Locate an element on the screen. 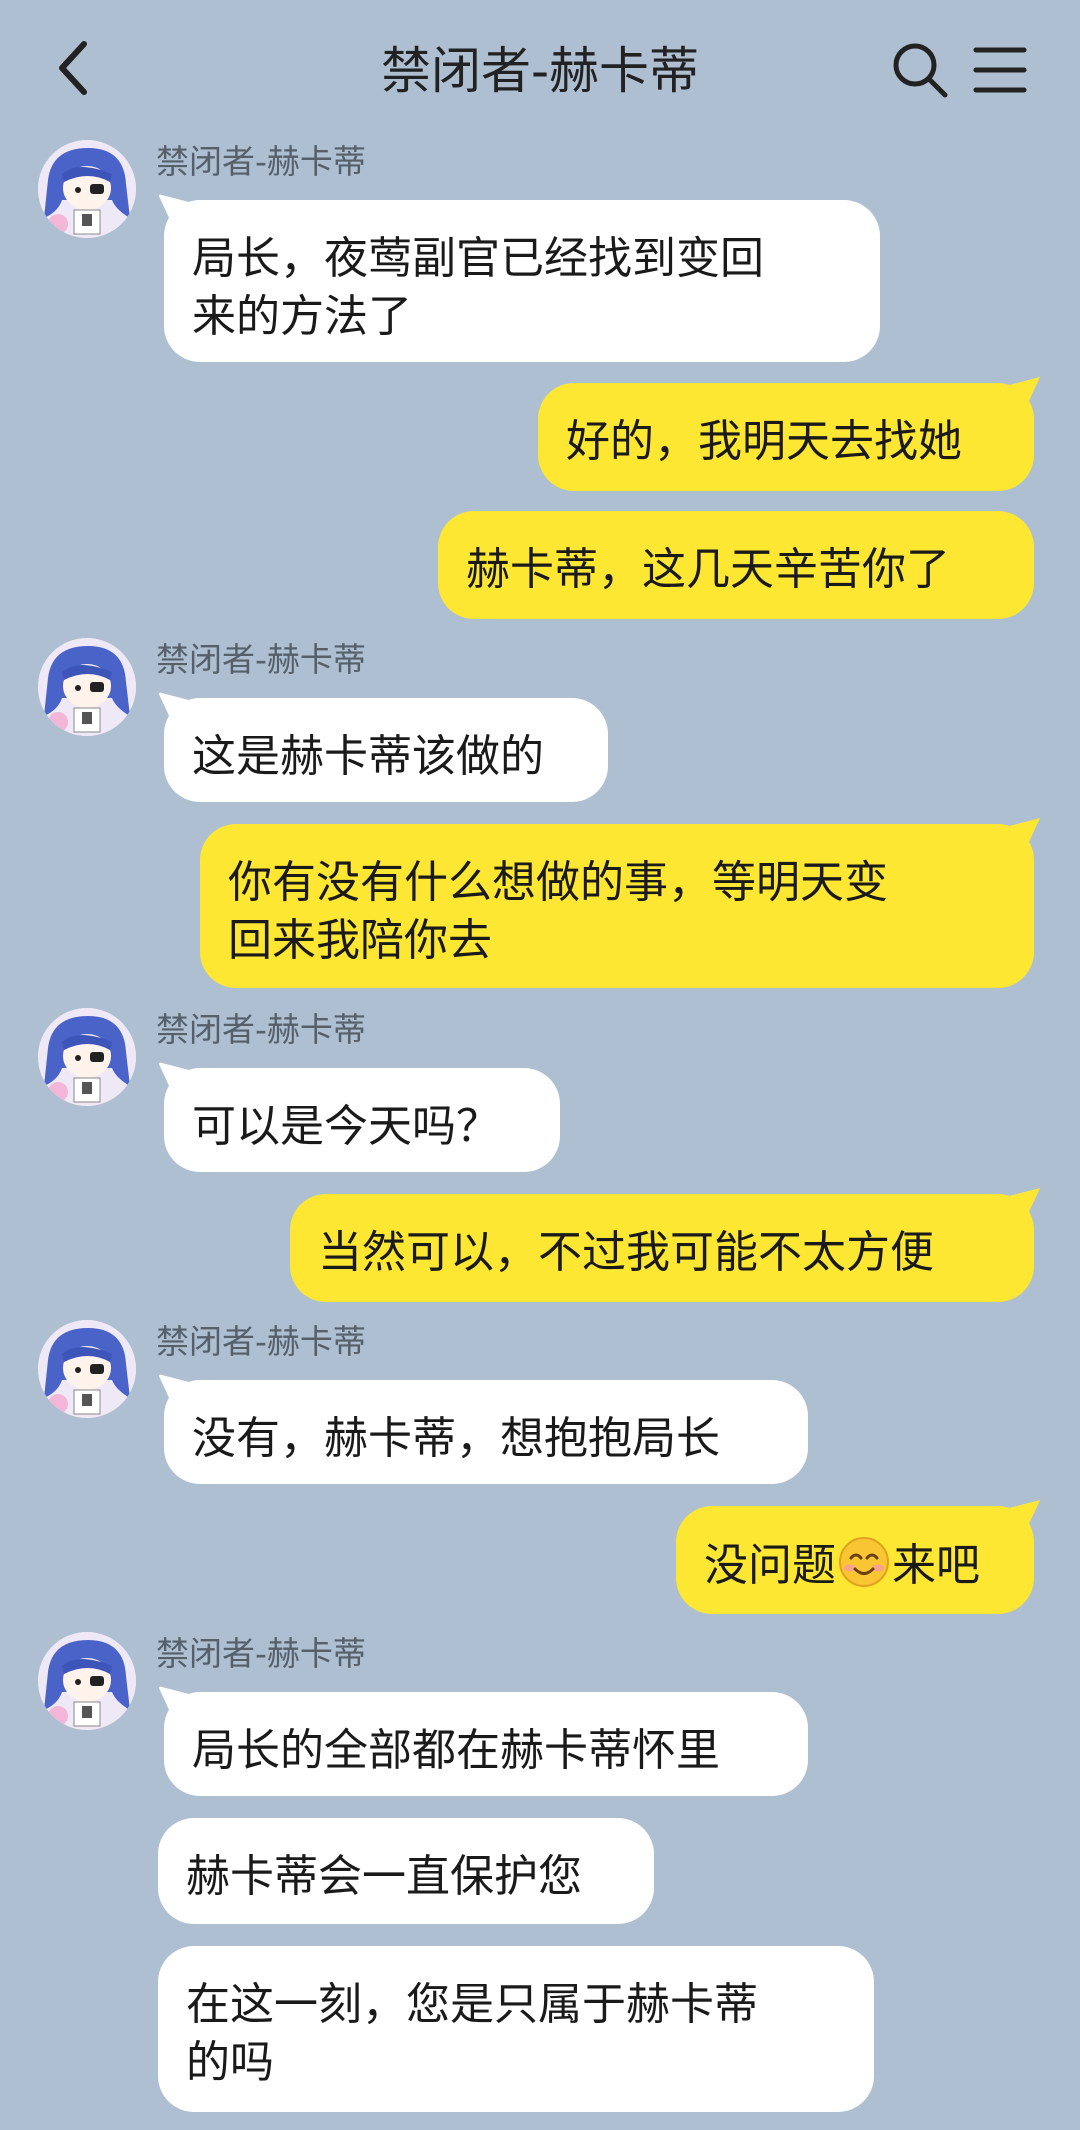  message-text: 好的，我明天去找她 is located at coordinates (764, 441).